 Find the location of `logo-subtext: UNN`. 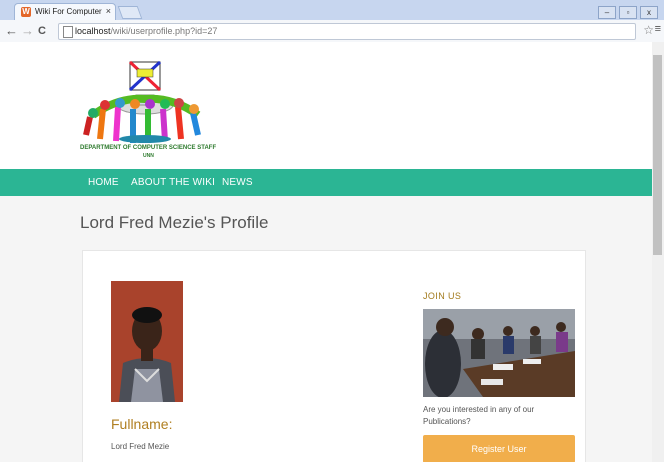

logo-subtext: UNN is located at coordinates (148, 156).